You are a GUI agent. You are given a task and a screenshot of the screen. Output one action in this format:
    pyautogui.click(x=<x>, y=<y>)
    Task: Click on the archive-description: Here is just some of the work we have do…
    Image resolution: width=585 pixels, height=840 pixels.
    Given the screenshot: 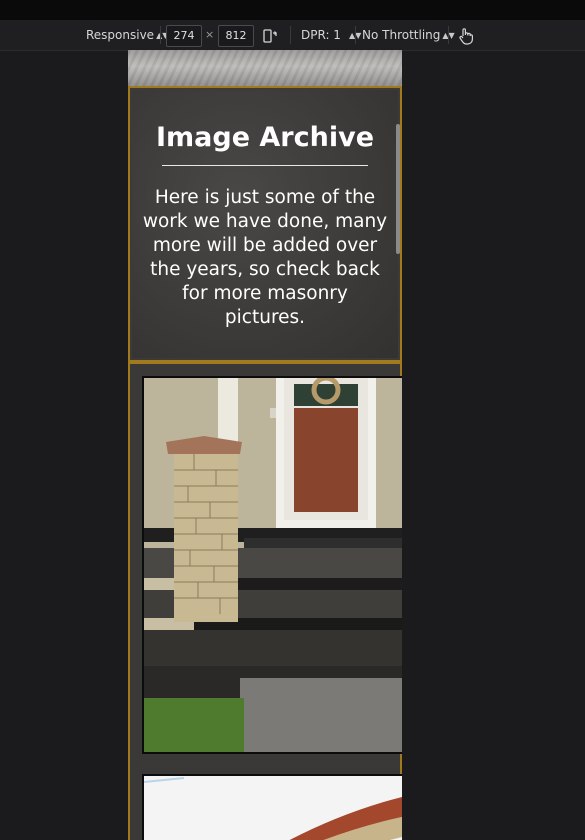 What is the action you would take?
    pyautogui.click(x=265, y=257)
    